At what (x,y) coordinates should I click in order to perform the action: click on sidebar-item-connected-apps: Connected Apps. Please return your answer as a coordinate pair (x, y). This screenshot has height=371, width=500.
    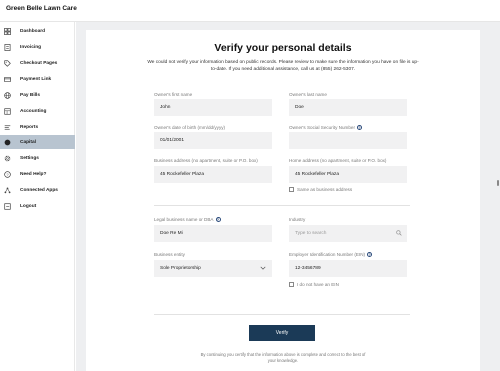
    Looking at the image, I should click on (37, 190).